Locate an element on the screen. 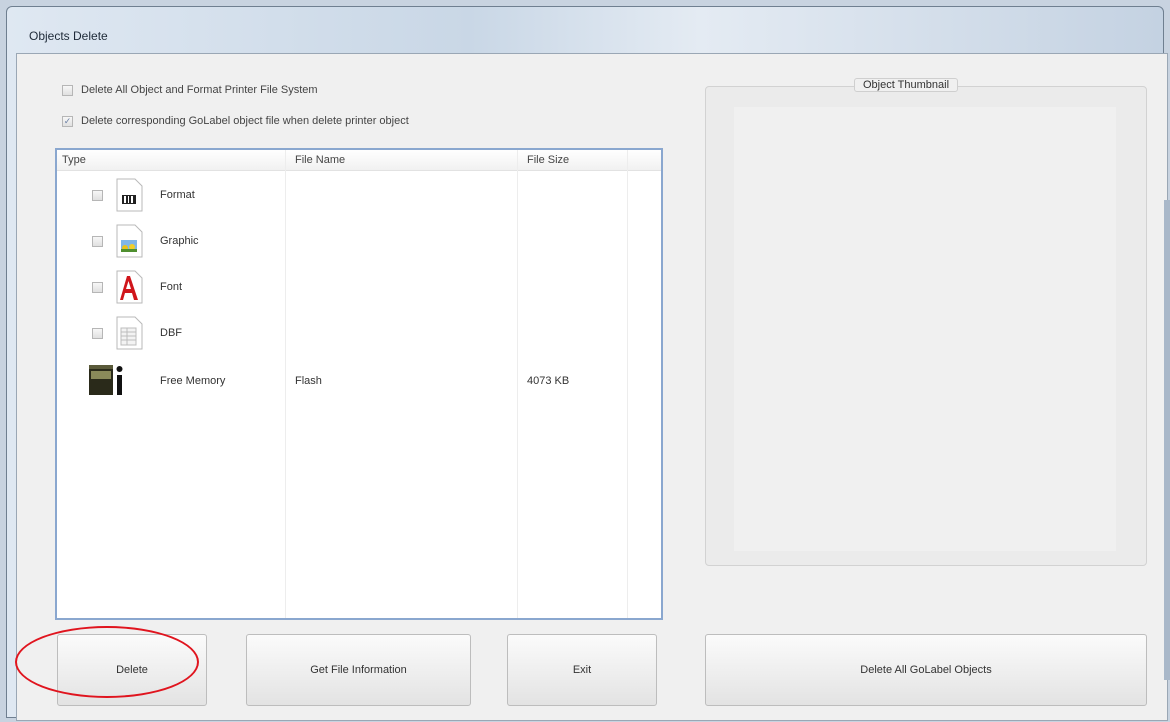 Image resolution: width=1170 pixels, height=722 pixels. delete-all-golabel-objects-button: Delete All GoLabel Objects is located at coordinates (926, 670).